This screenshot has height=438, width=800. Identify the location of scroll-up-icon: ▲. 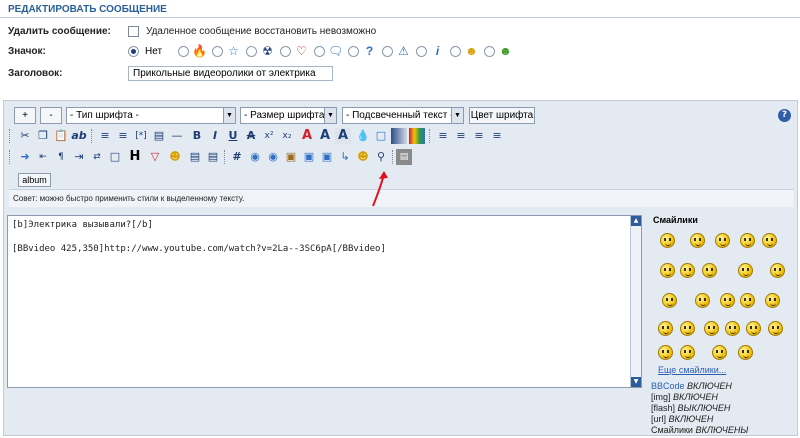
(636, 221).